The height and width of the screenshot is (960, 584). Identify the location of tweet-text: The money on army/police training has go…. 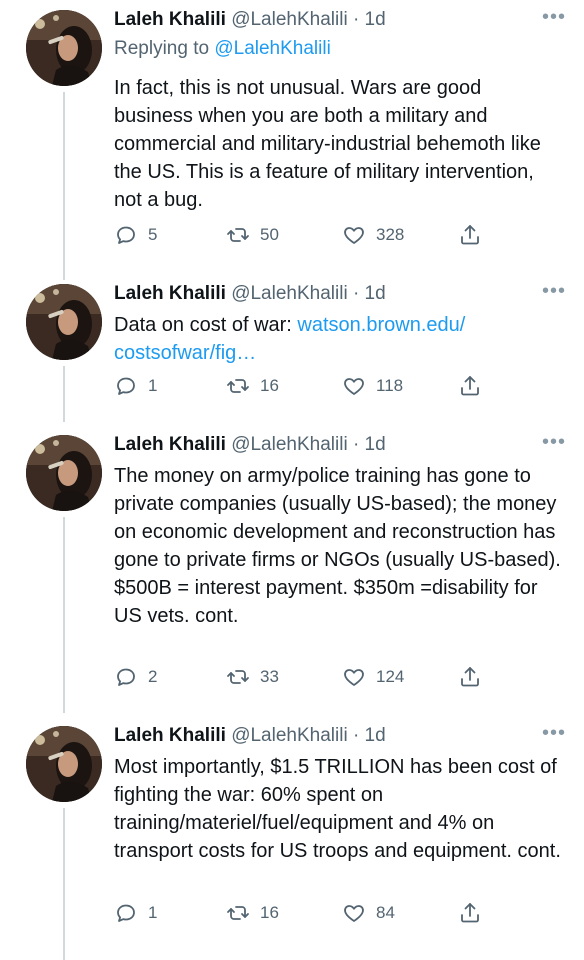
(337, 546).